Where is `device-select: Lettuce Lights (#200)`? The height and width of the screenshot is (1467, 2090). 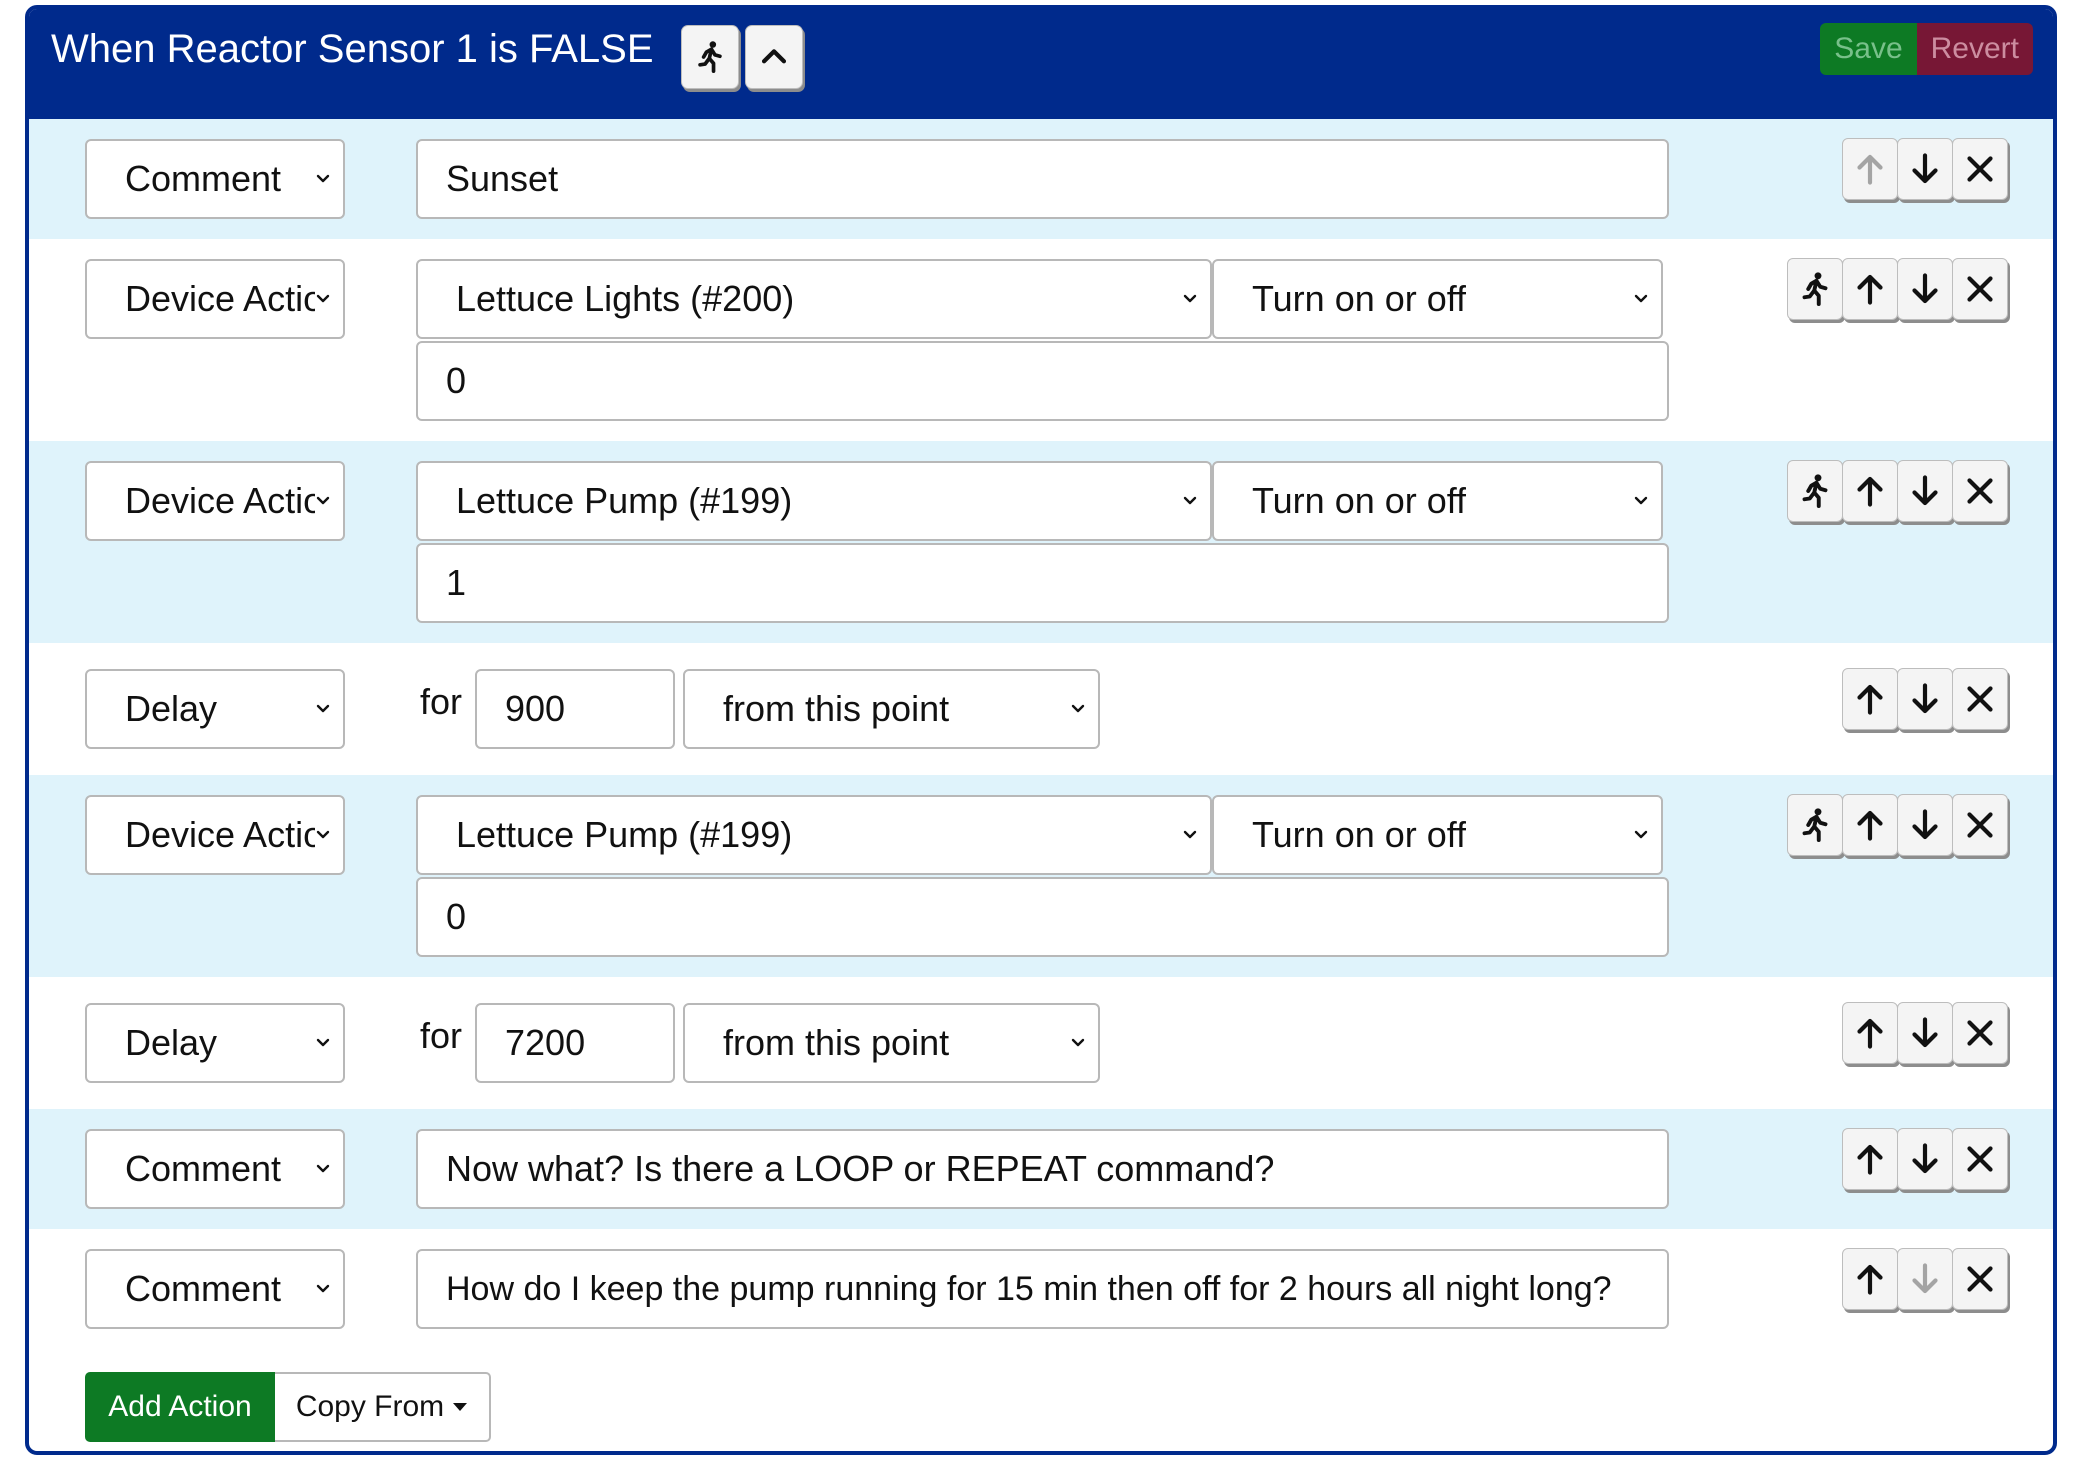
device-select: Lettuce Lights (#200) is located at coordinates (814, 299).